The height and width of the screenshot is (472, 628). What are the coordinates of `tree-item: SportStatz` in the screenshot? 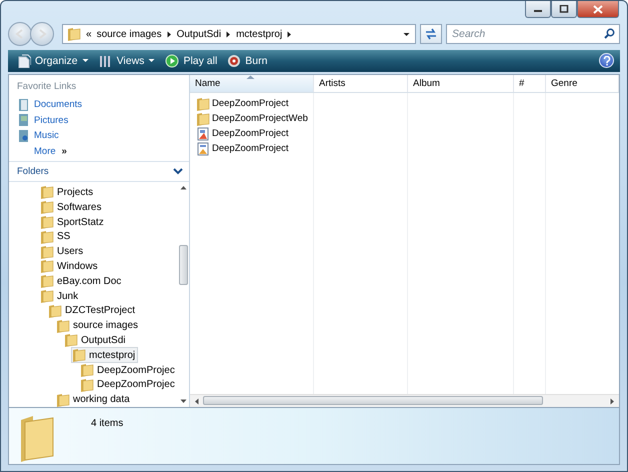 It's located at (73, 222).